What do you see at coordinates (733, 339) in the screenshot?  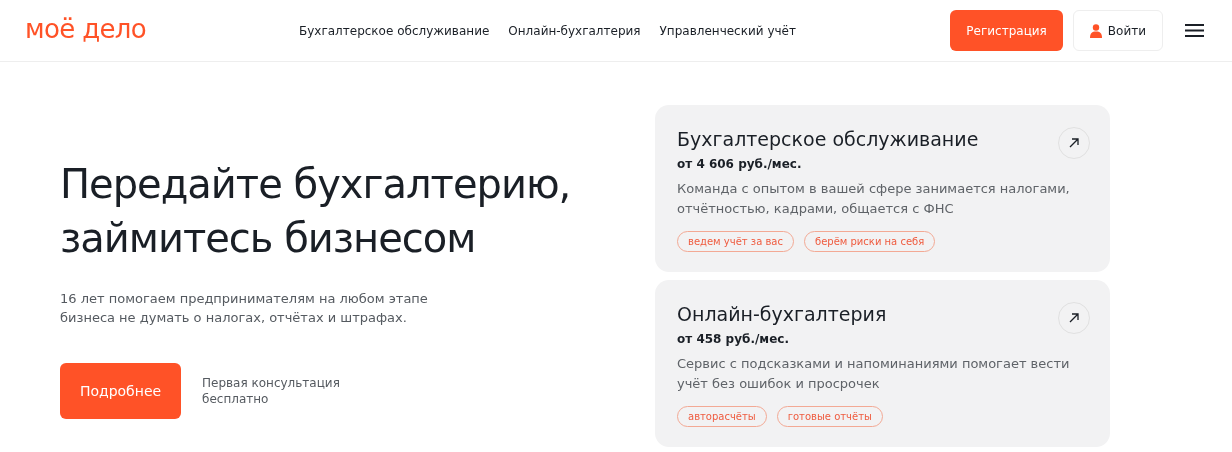 I see `card-price: от 458 руб./мес.` at bounding box center [733, 339].